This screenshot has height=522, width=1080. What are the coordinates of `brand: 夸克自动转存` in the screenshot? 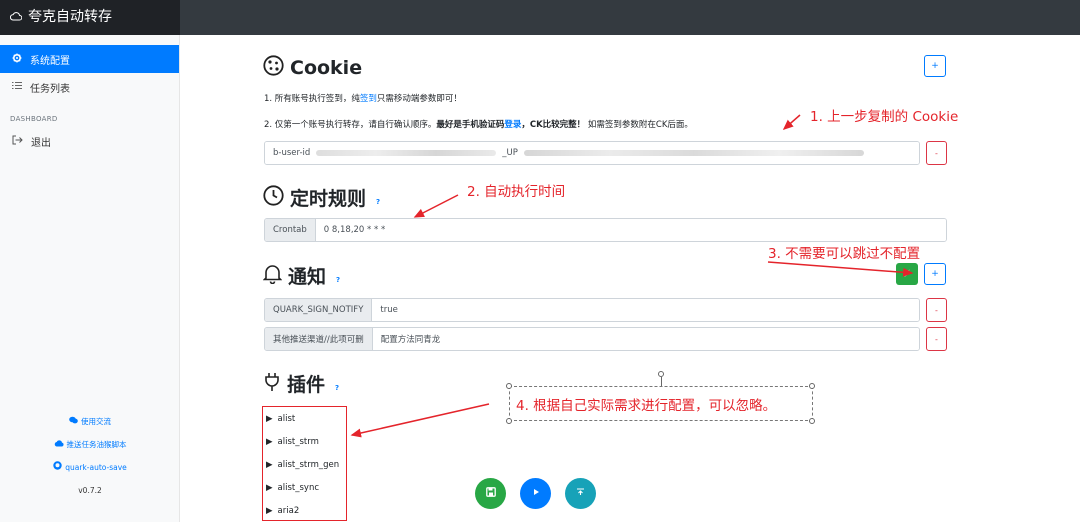 It's located at (90, 17).